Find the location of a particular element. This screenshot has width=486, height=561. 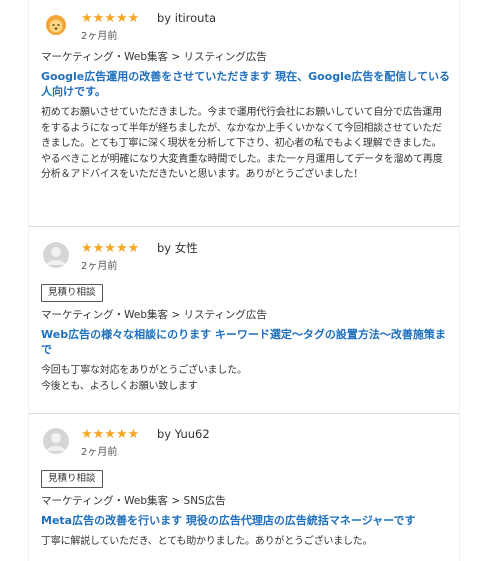

lion-avatar-icon is located at coordinates (56, 25).